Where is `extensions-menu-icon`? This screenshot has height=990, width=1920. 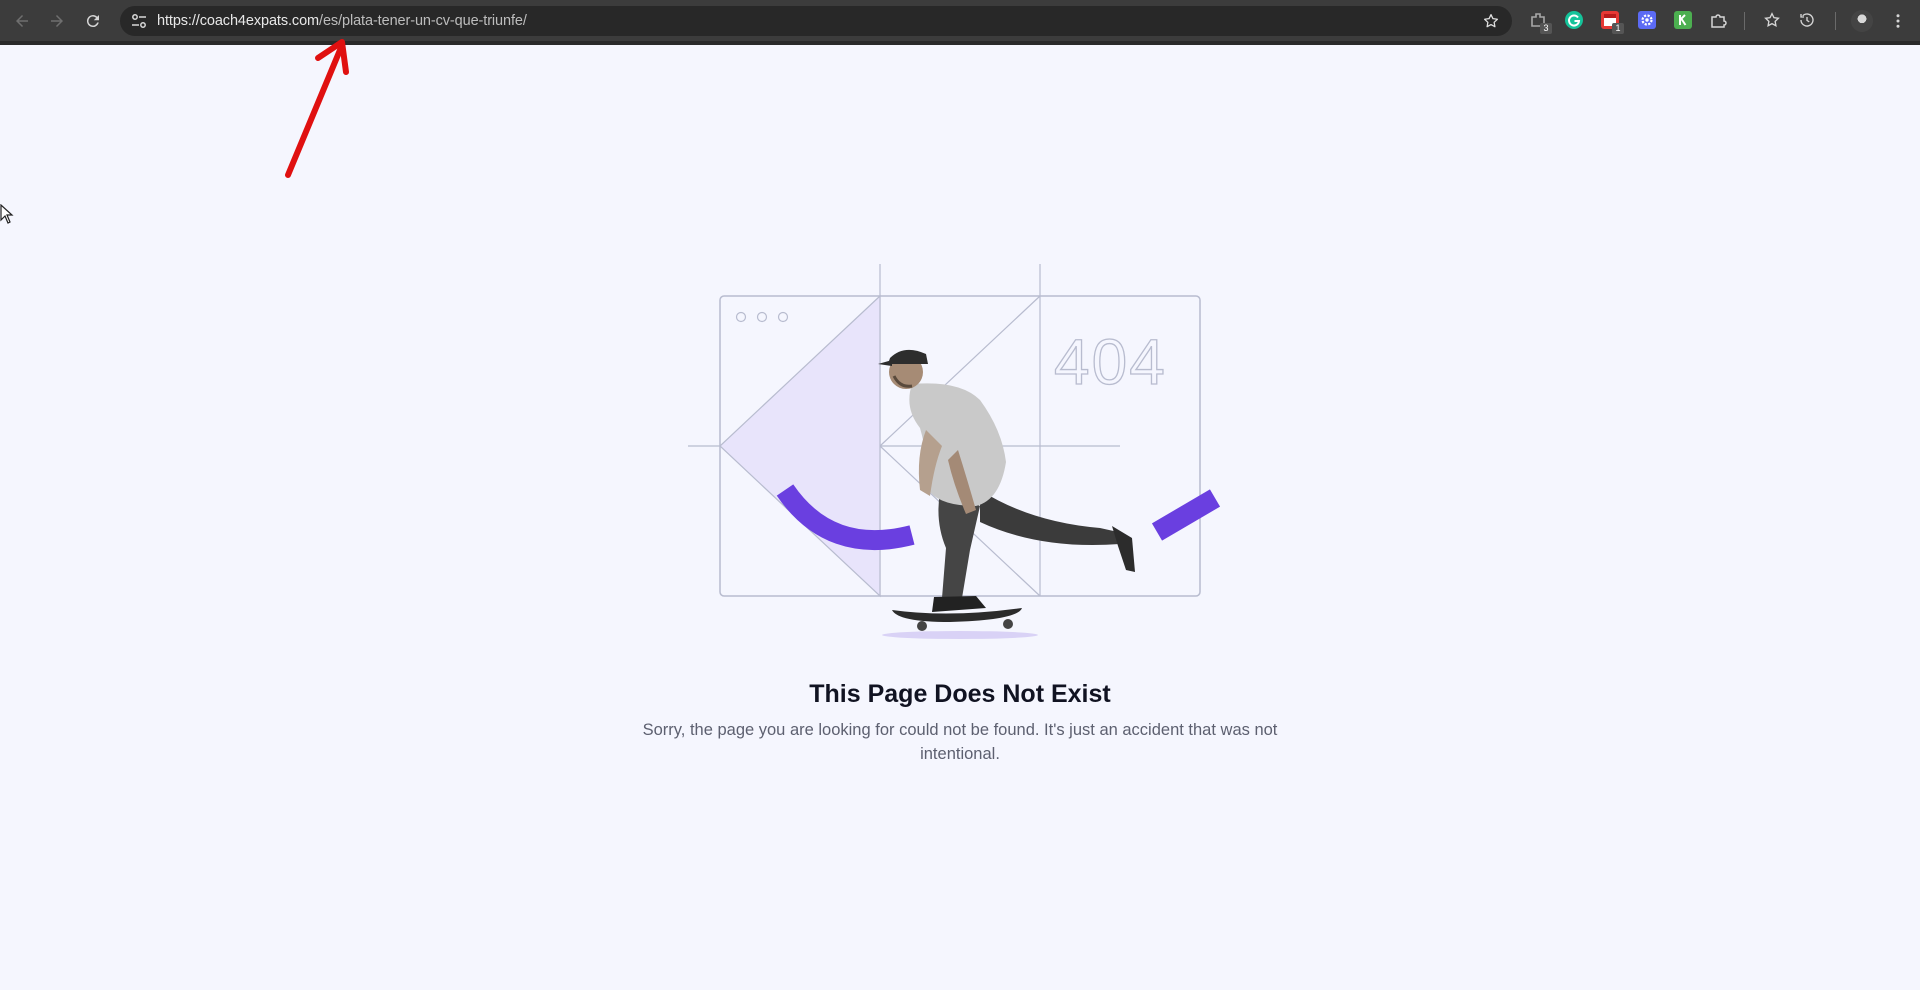
extensions-menu-icon is located at coordinates (1718, 20).